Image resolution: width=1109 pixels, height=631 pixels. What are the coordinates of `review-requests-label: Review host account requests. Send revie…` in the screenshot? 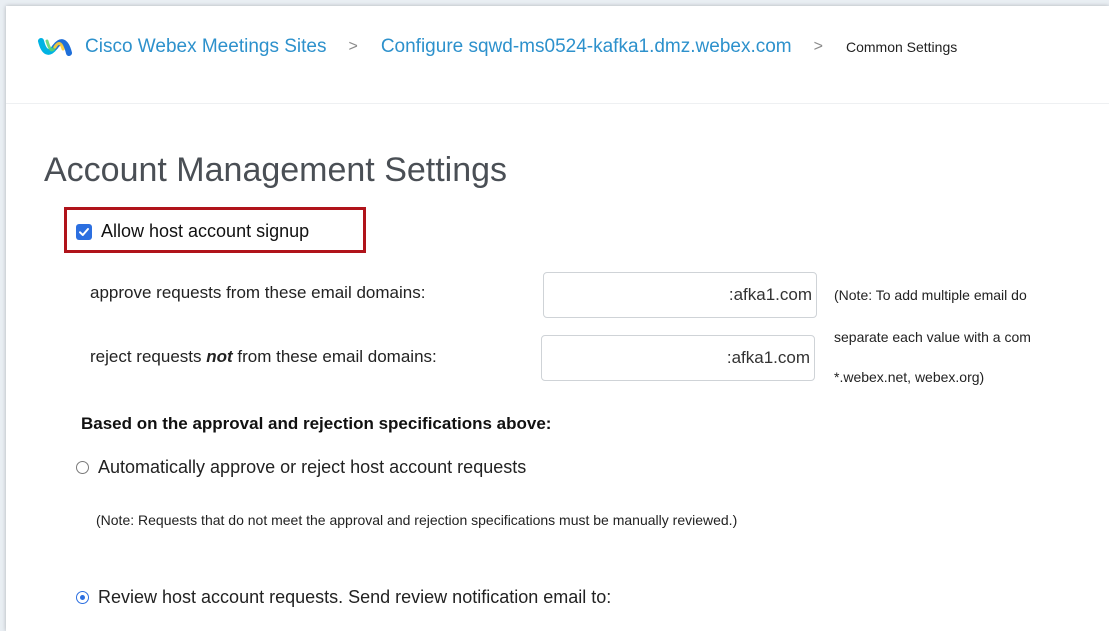 It's located at (355, 597).